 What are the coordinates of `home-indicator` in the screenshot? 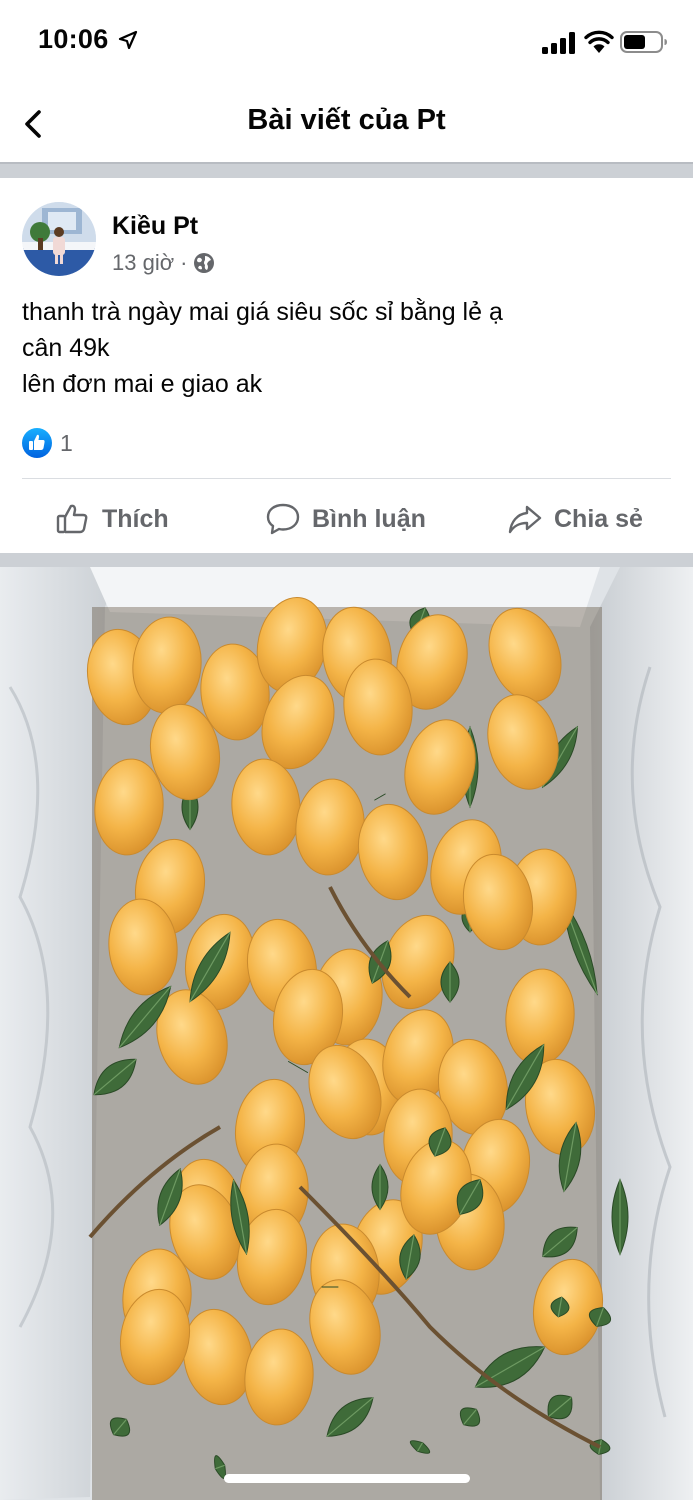 It's located at (347, 1478).